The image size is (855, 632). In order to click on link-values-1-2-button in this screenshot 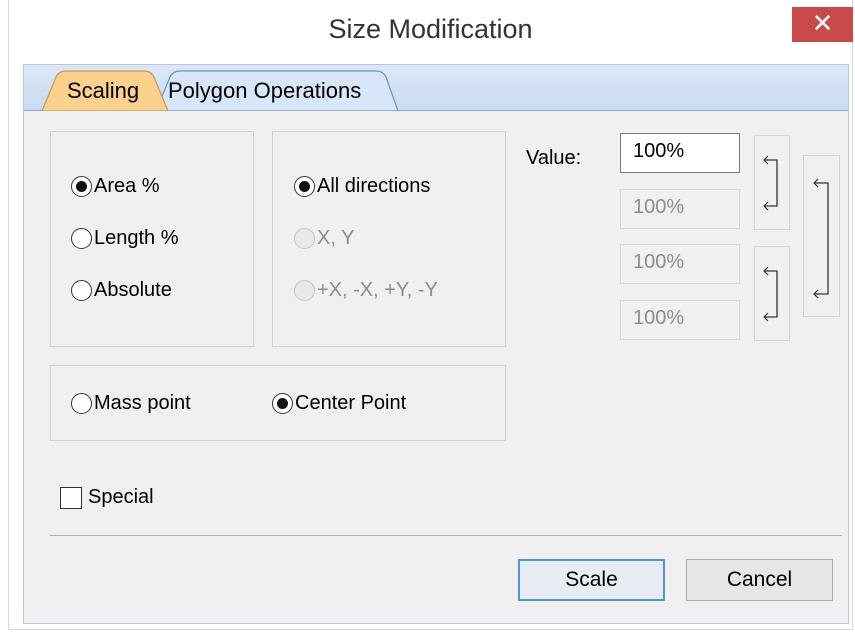, I will do `click(772, 182)`.